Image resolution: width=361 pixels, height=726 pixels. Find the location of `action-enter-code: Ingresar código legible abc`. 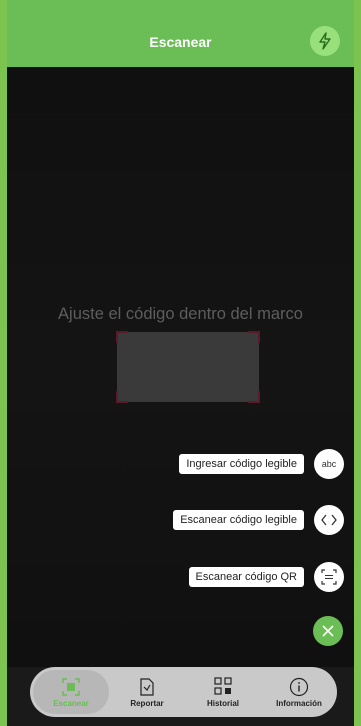

action-enter-code: Ingresar código legible abc is located at coordinates (261, 464).